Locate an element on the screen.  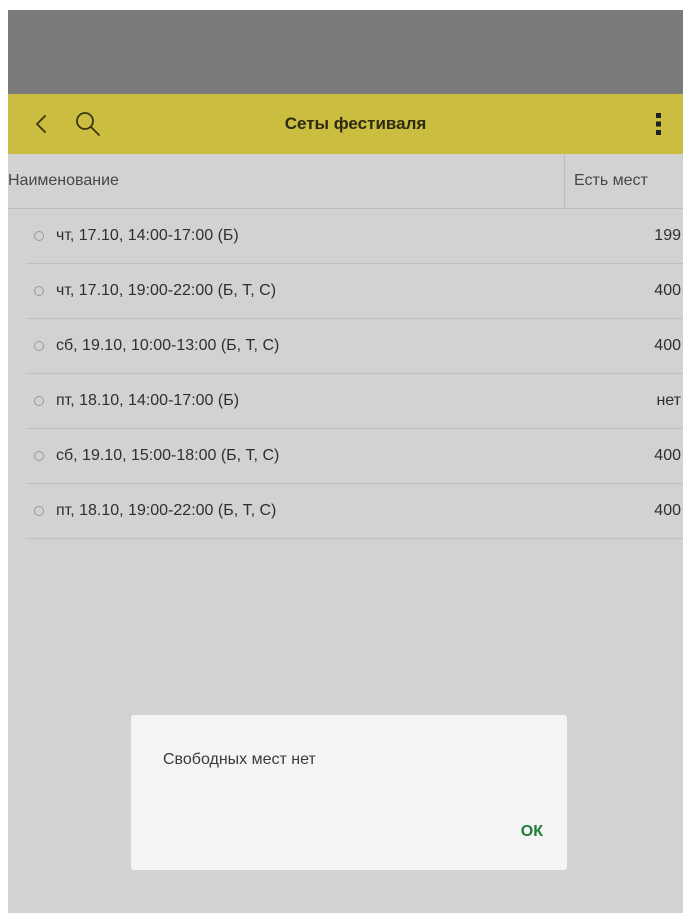
table-row: чт, 17.10, 14:00-17:00 (Б) 199 is located at coordinates (354, 236).